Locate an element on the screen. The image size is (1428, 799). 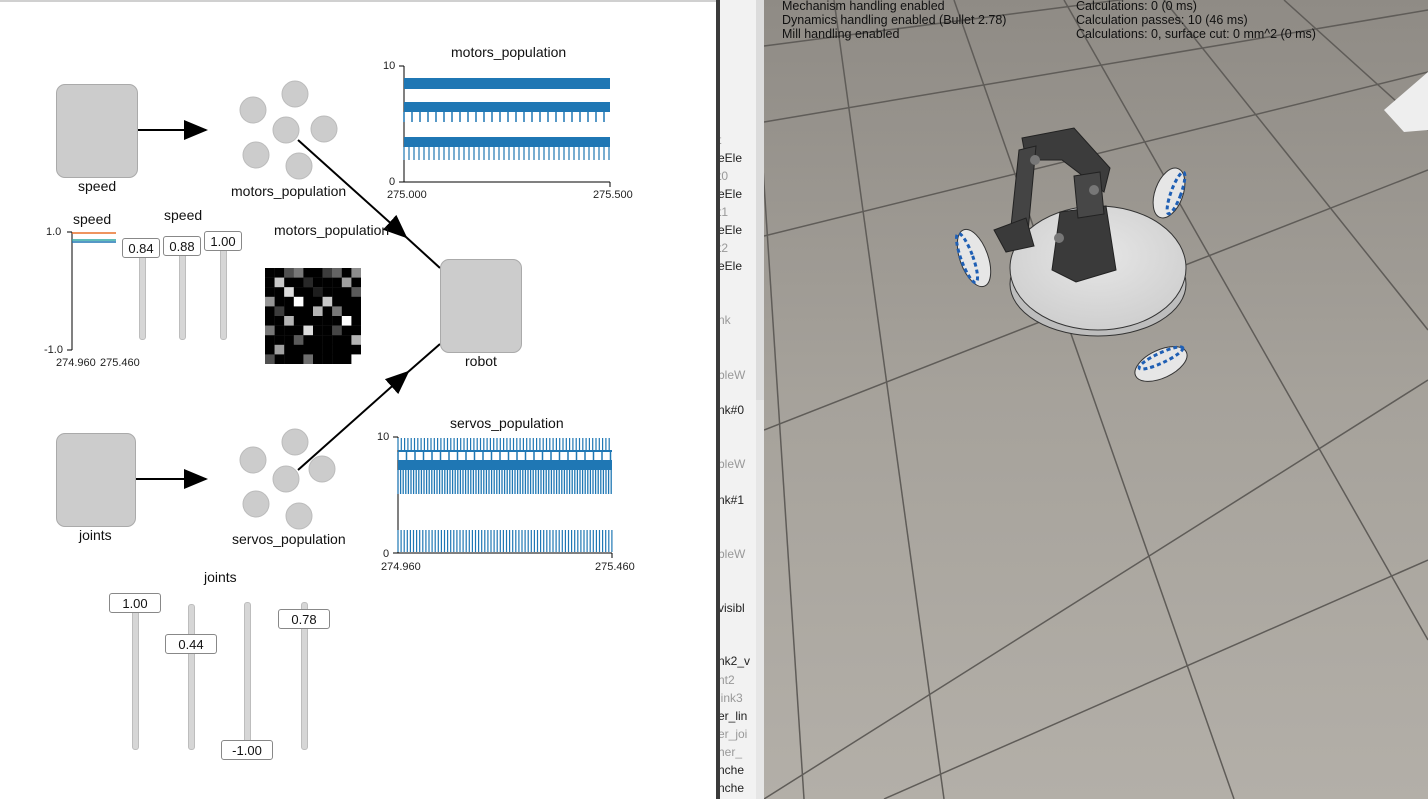
connection-motors-robot-tail is located at coordinates (423, 252).